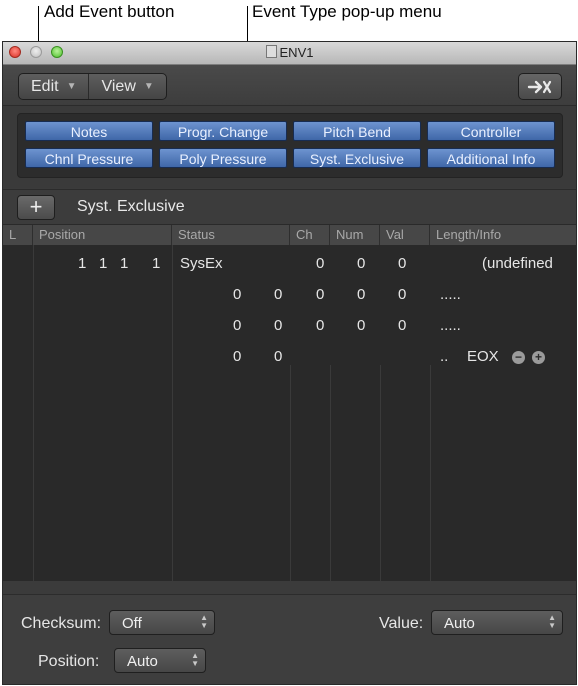 The height and width of the screenshot is (686, 578). What do you see at coordinates (347, 11) in the screenshot?
I see `callout-event-type: Event Type pop-up menu` at bounding box center [347, 11].